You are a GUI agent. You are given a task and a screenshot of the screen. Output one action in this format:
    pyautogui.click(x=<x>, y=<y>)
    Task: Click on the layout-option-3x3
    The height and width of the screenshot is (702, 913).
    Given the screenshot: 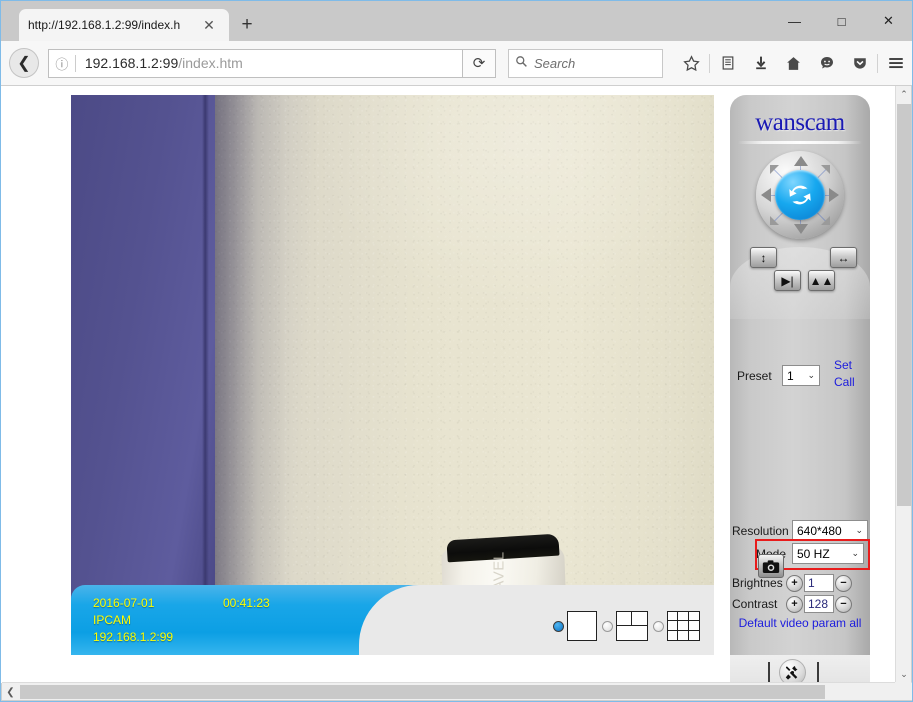 What is the action you would take?
    pyautogui.click(x=676, y=626)
    